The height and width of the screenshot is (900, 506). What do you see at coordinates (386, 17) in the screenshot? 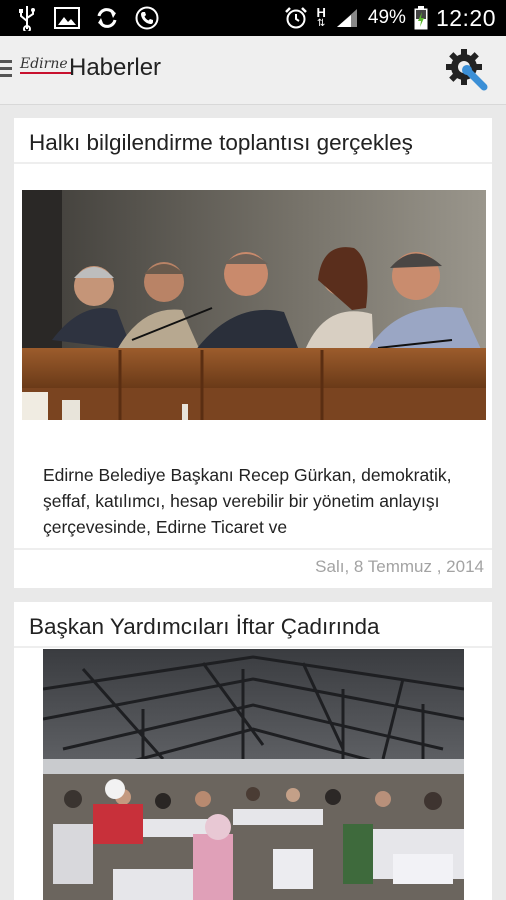
I see `battery-percent: 49%` at bounding box center [386, 17].